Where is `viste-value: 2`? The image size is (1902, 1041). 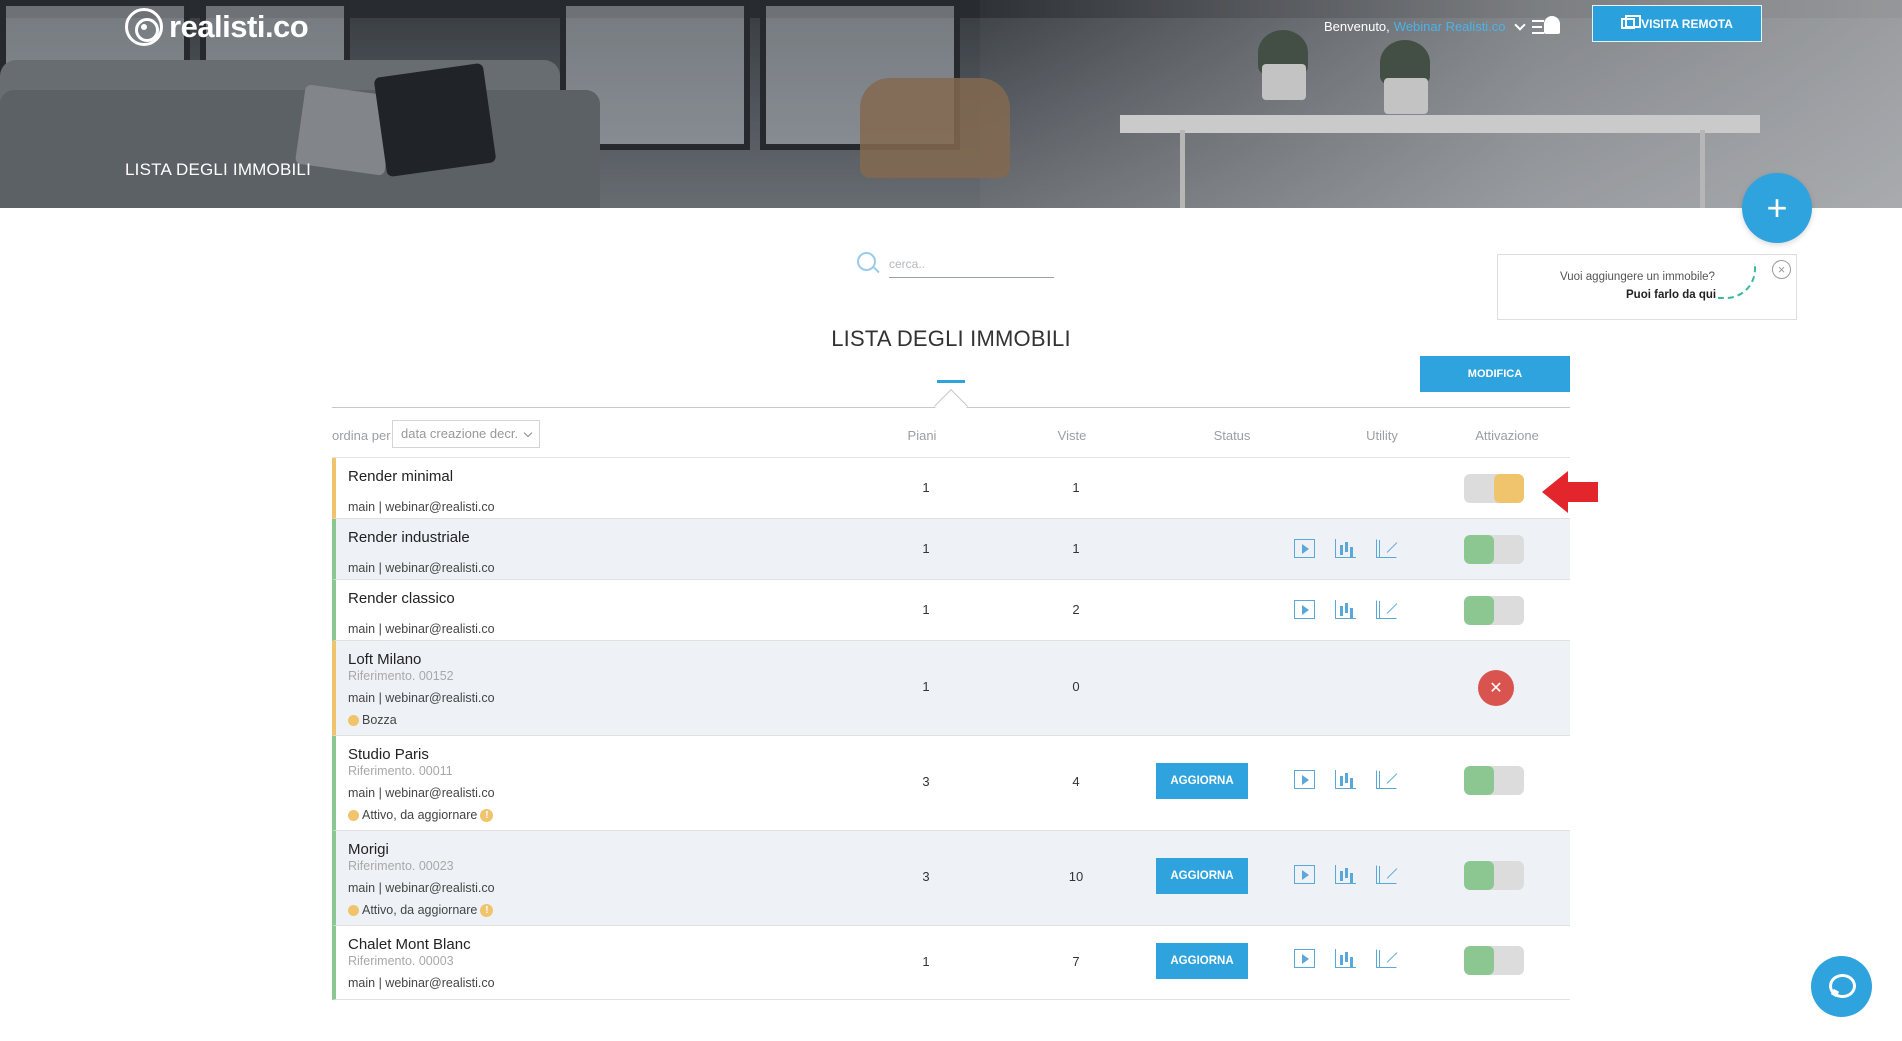
viste-value: 2 is located at coordinates (1076, 609).